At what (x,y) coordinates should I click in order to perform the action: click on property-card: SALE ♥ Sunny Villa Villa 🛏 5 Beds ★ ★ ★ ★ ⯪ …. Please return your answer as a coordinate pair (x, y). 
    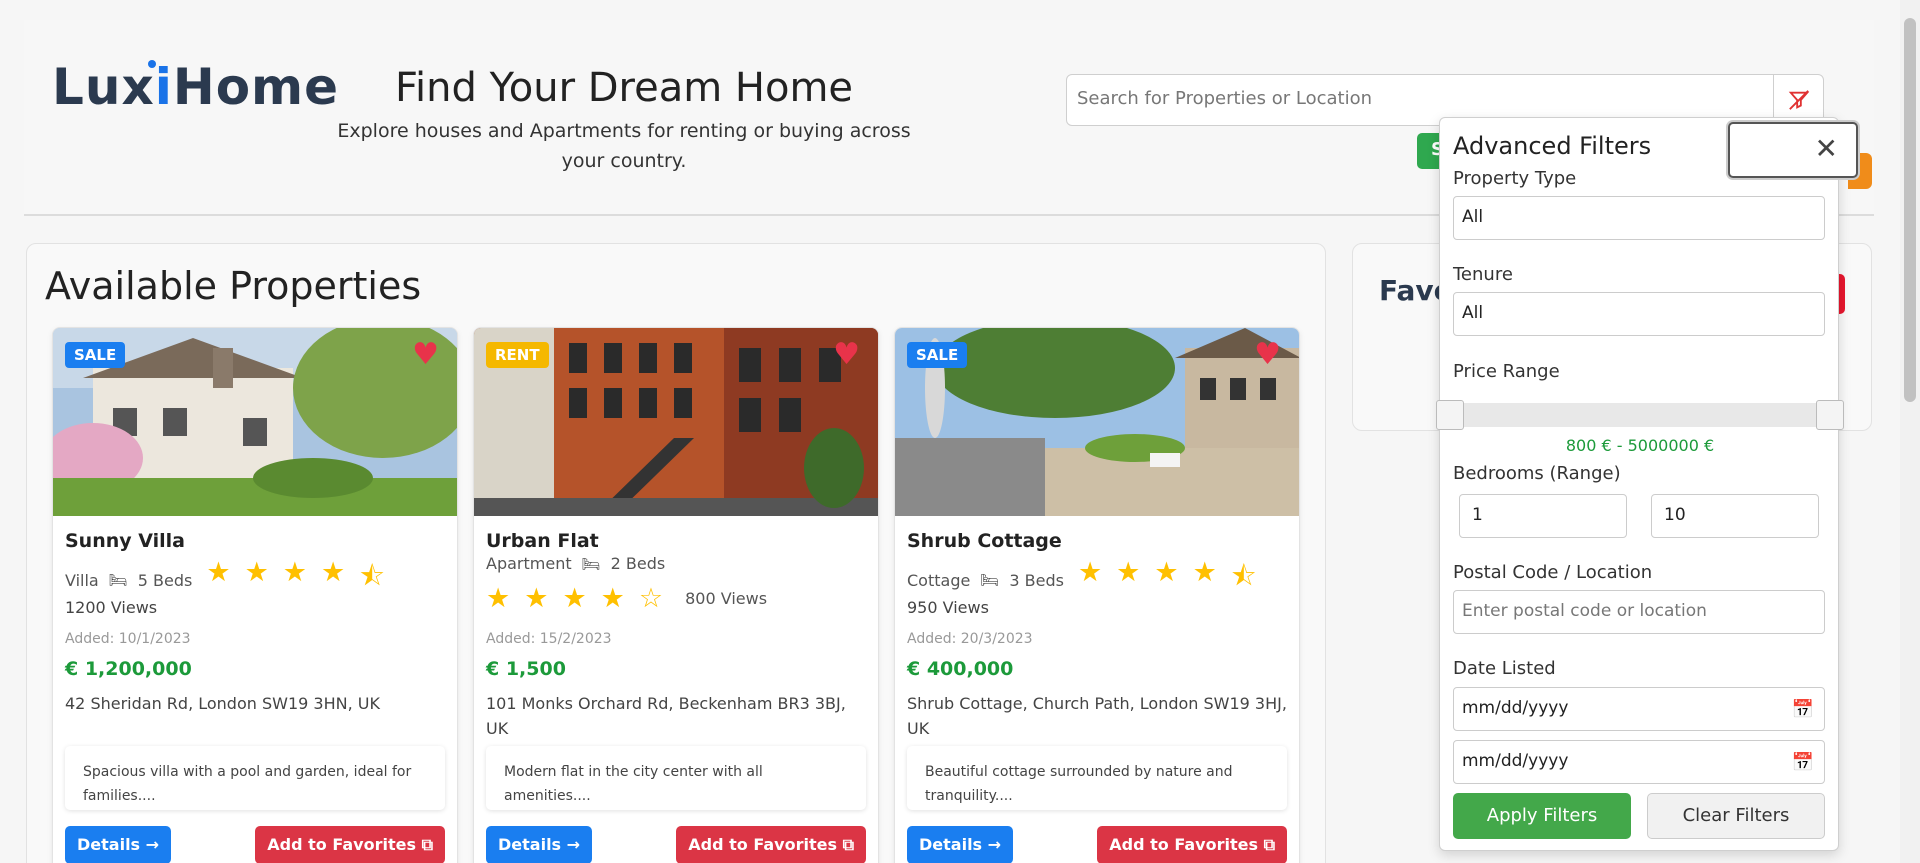
    Looking at the image, I should click on (255, 595).